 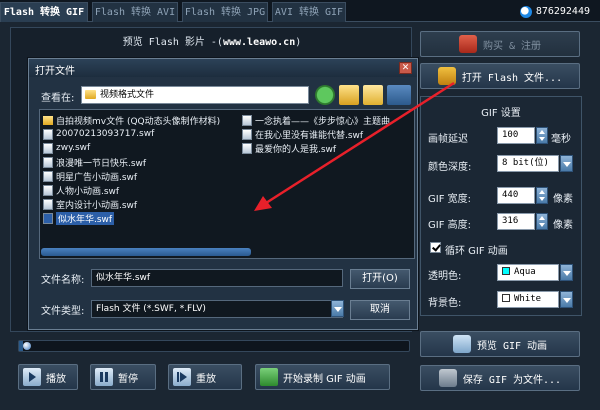 What do you see at coordinates (131, 120) in the screenshot?
I see `list-item: 自拍视频mv文件 (QQ动态头像制作材料)` at bounding box center [131, 120].